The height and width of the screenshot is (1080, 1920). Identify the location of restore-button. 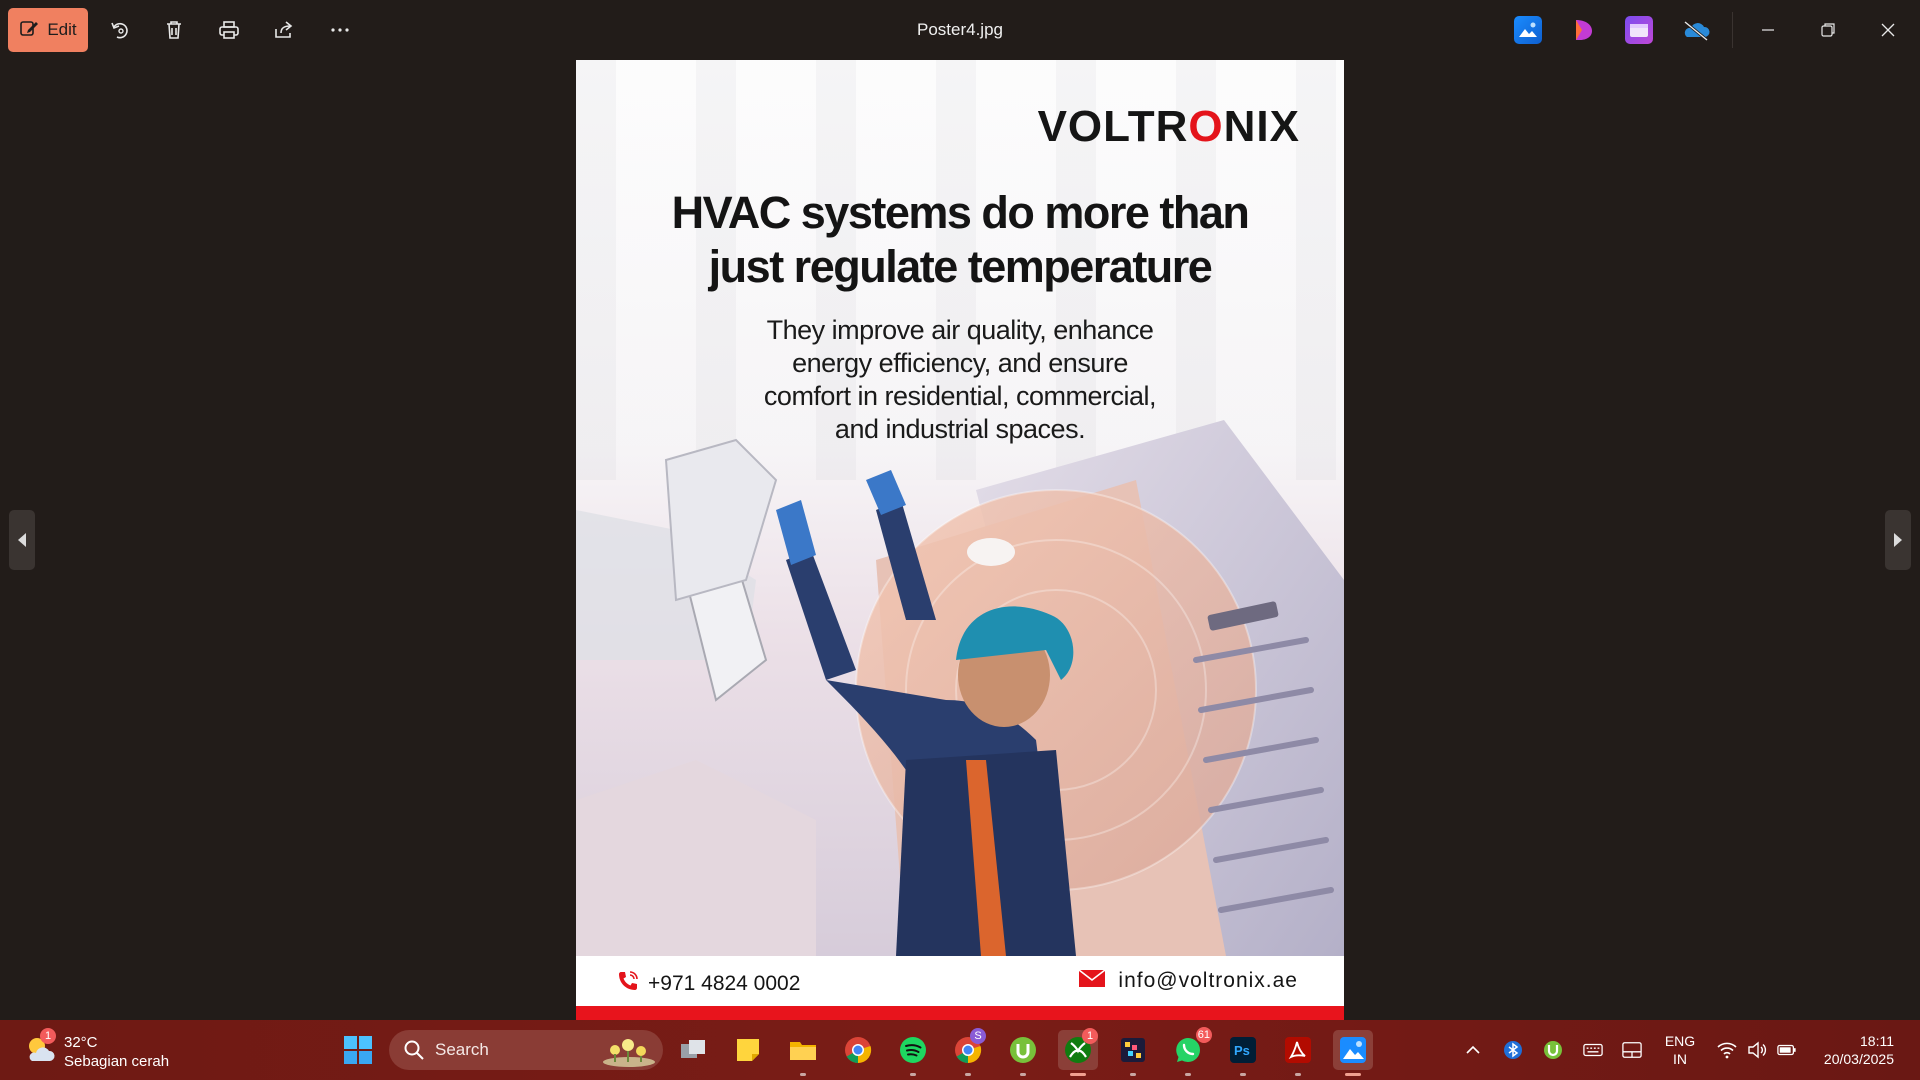
(1828, 30).